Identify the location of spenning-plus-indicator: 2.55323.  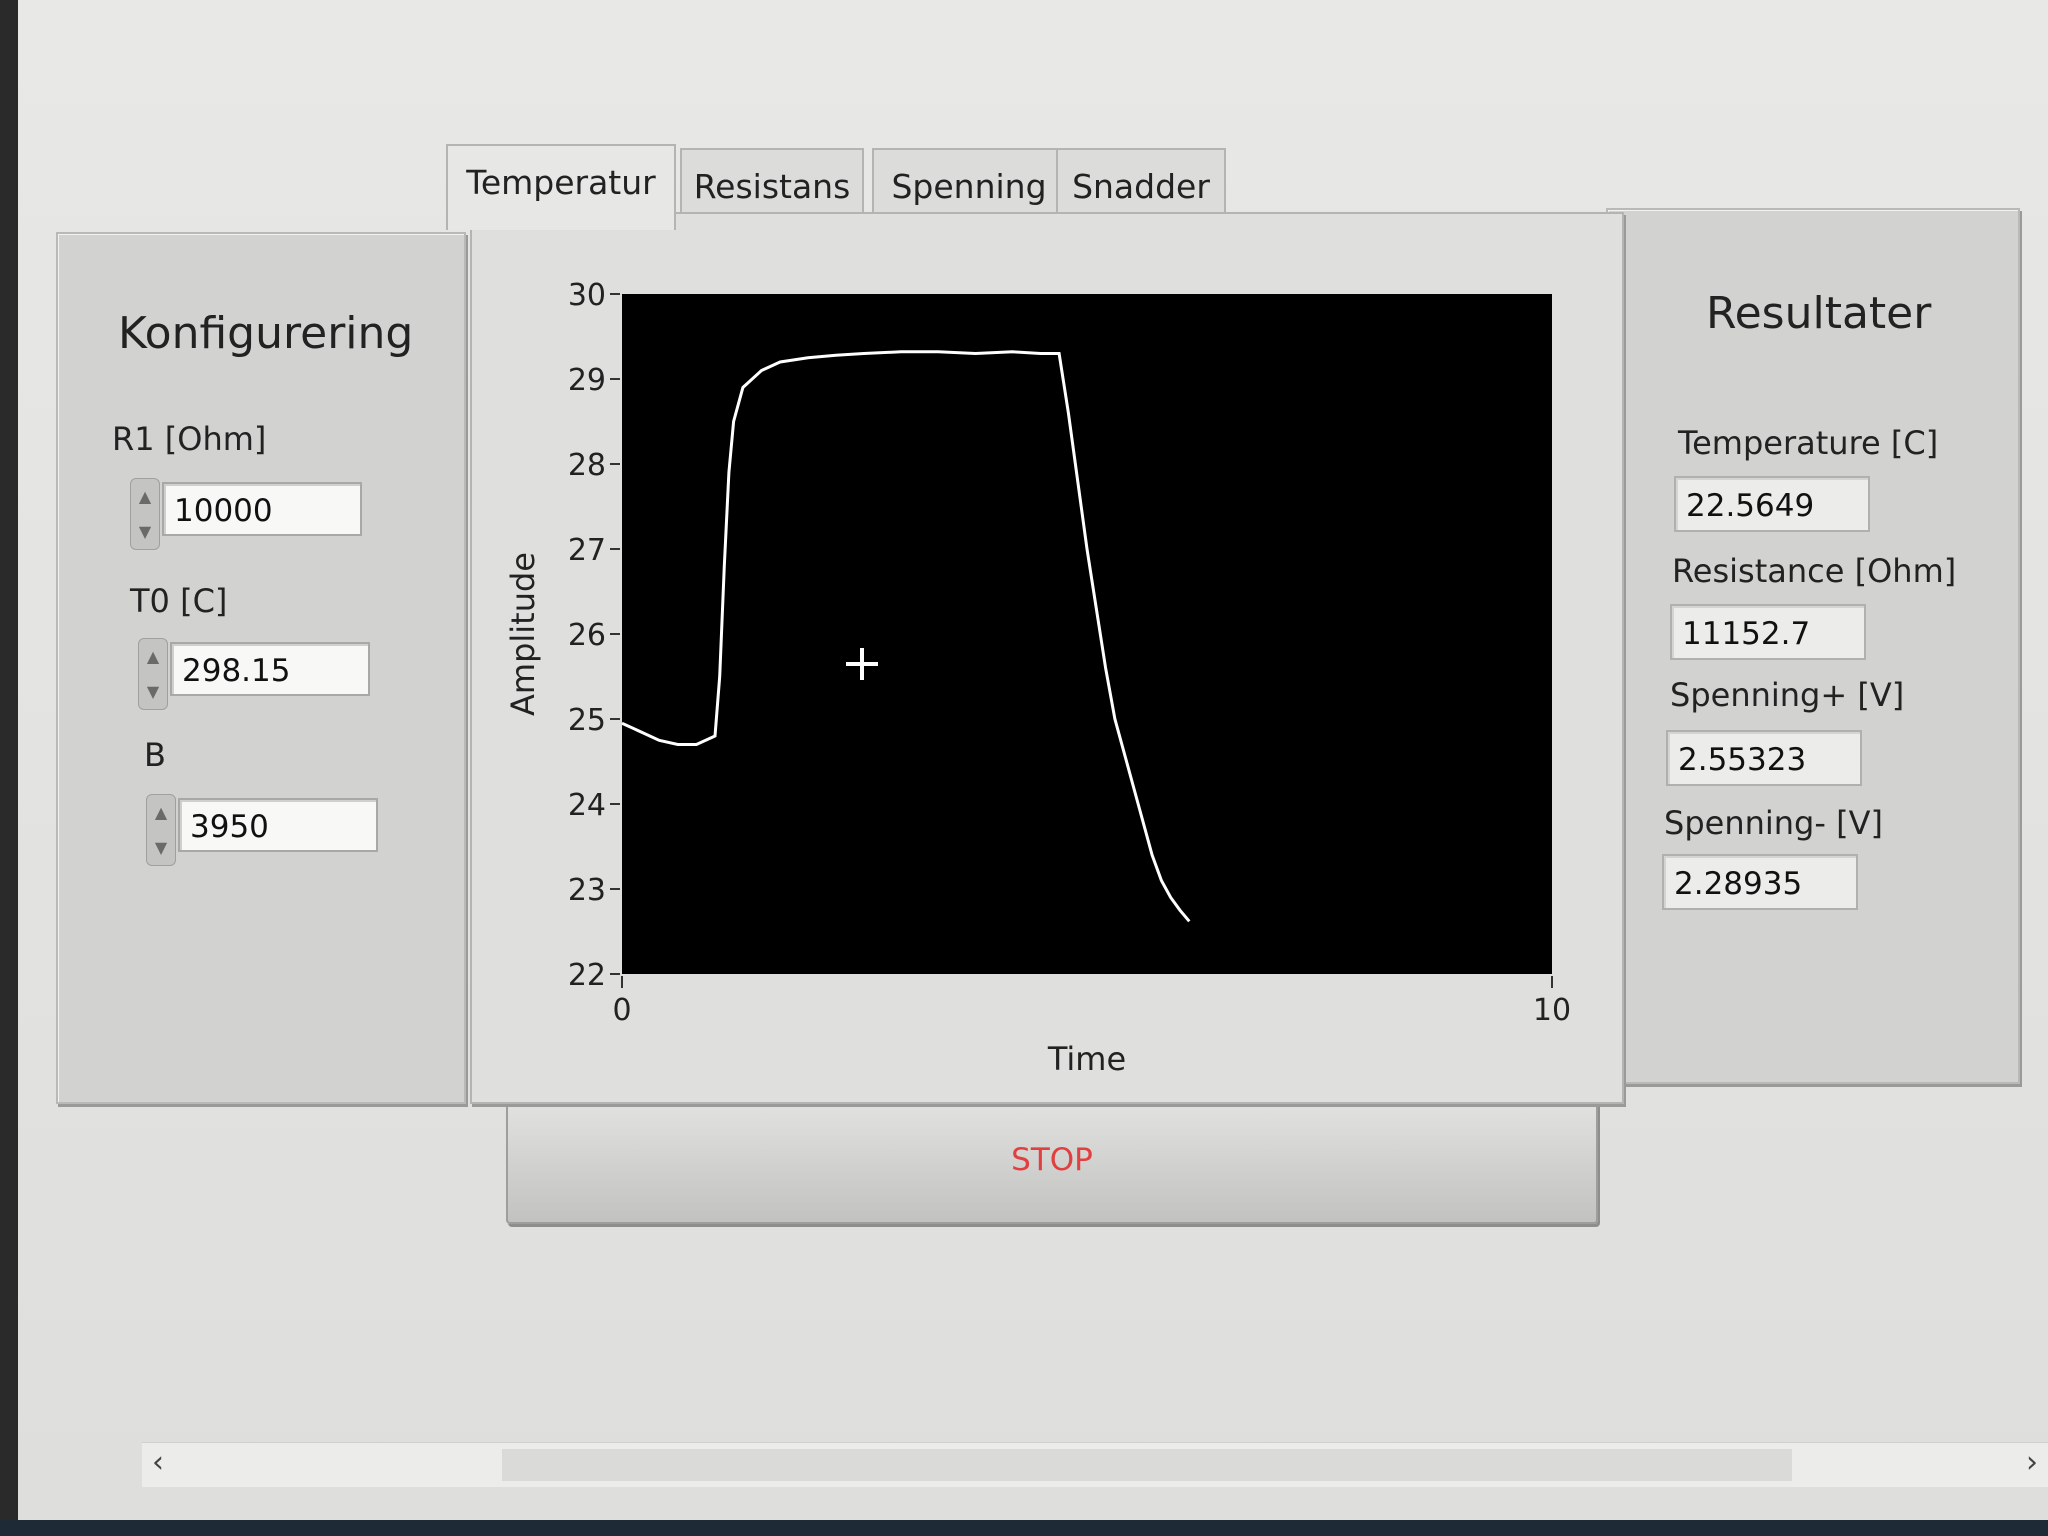
(1764, 758).